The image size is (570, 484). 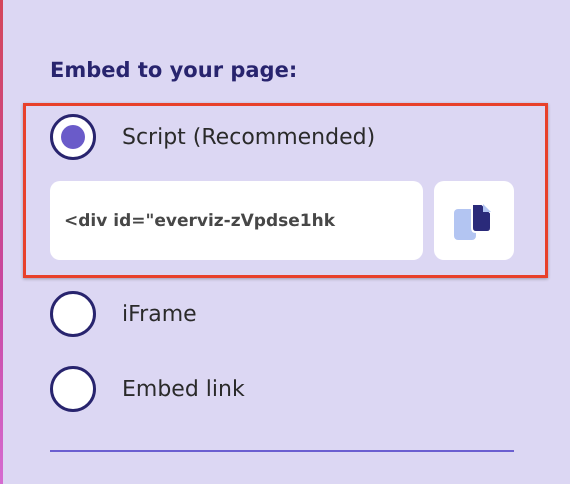 What do you see at coordinates (236, 220) in the screenshot?
I see `embed-code-field: <div id="everviz-zVpdse1hk` at bounding box center [236, 220].